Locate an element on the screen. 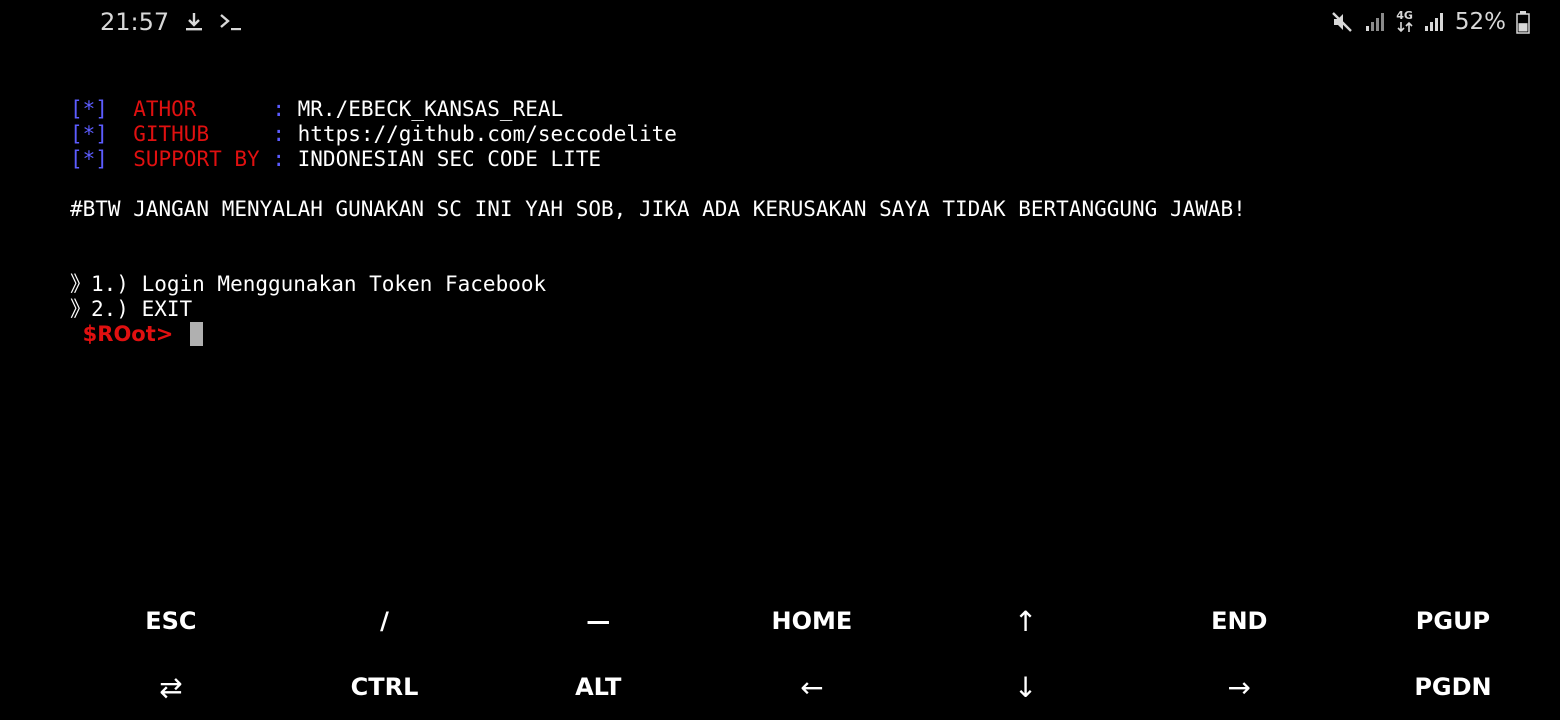 This screenshot has height=720, width=1560. text-cursor is located at coordinates (197, 334).